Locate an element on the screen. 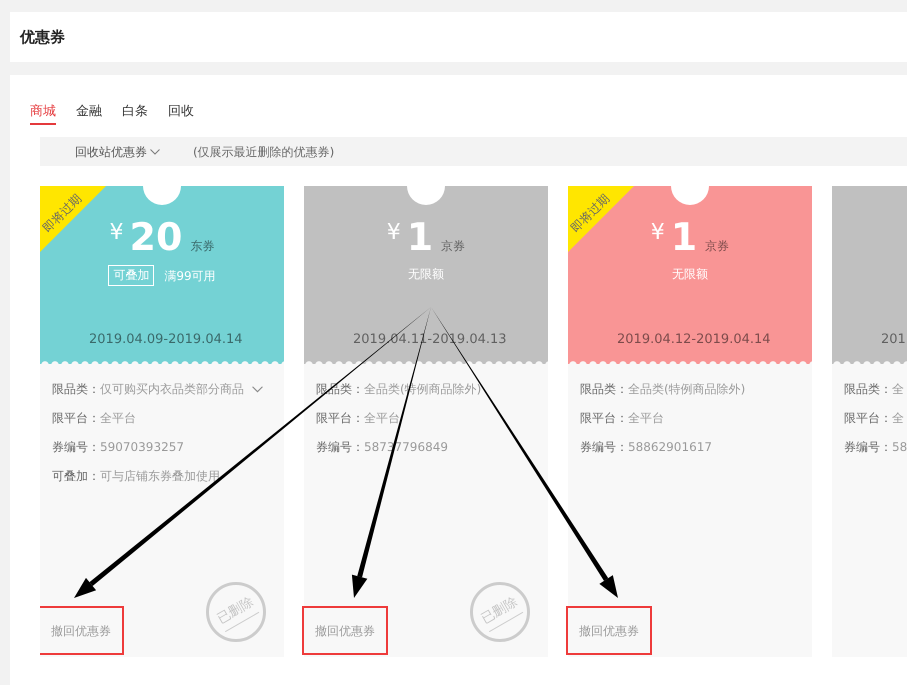 The width and height of the screenshot is (907, 685). stackable-tag: 可叠加 is located at coordinates (131, 275).